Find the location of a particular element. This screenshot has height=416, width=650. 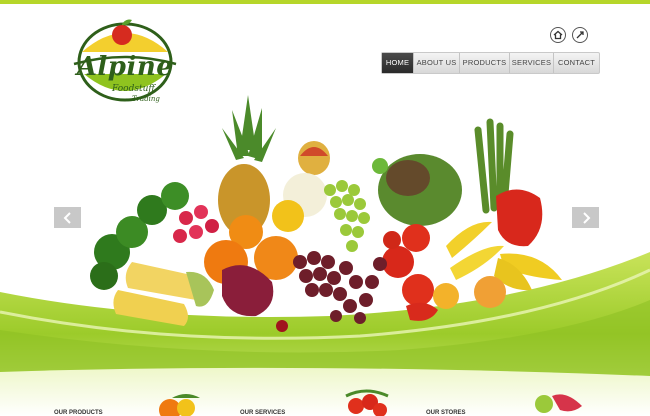

feature-services-label: OUR SERVICES is located at coordinates (262, 413).